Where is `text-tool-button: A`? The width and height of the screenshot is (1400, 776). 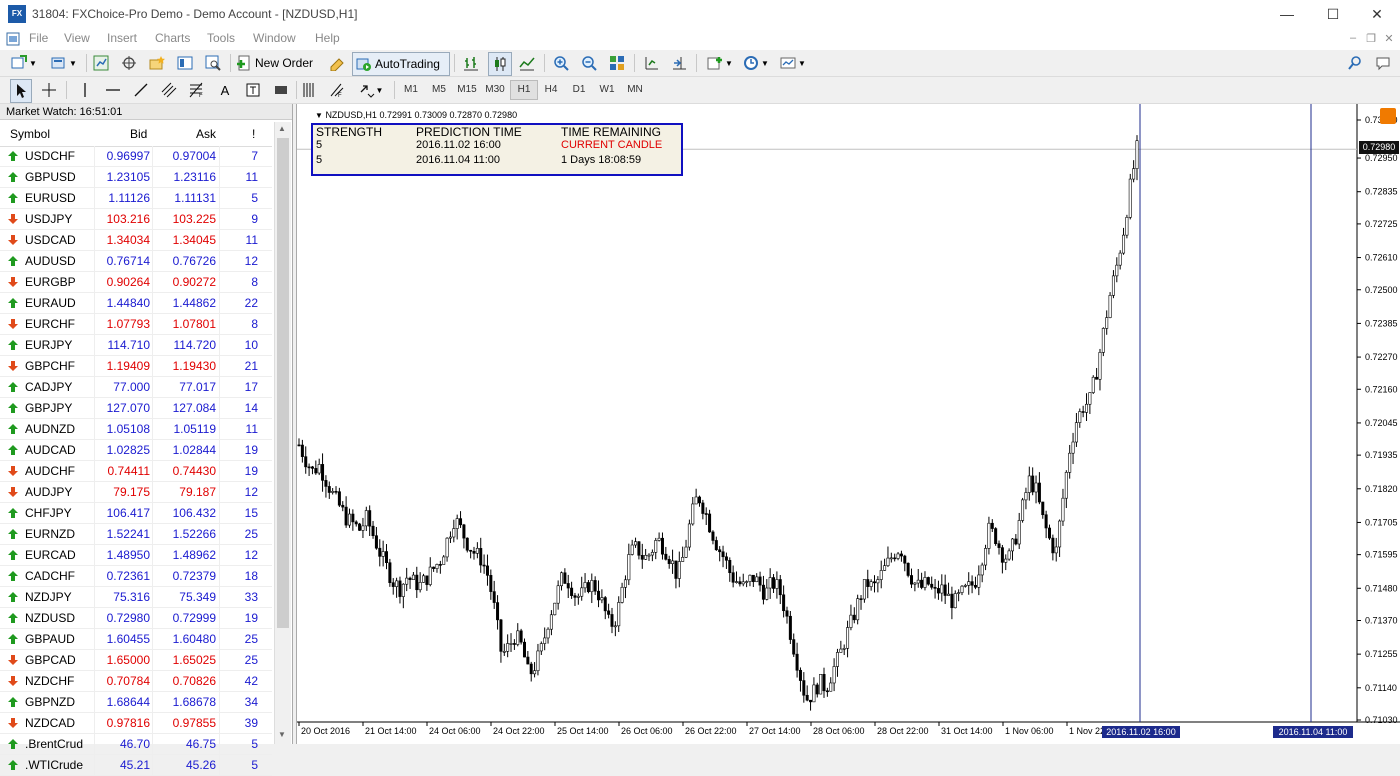
text-tool-button: A is located at coordinates (225, 90).